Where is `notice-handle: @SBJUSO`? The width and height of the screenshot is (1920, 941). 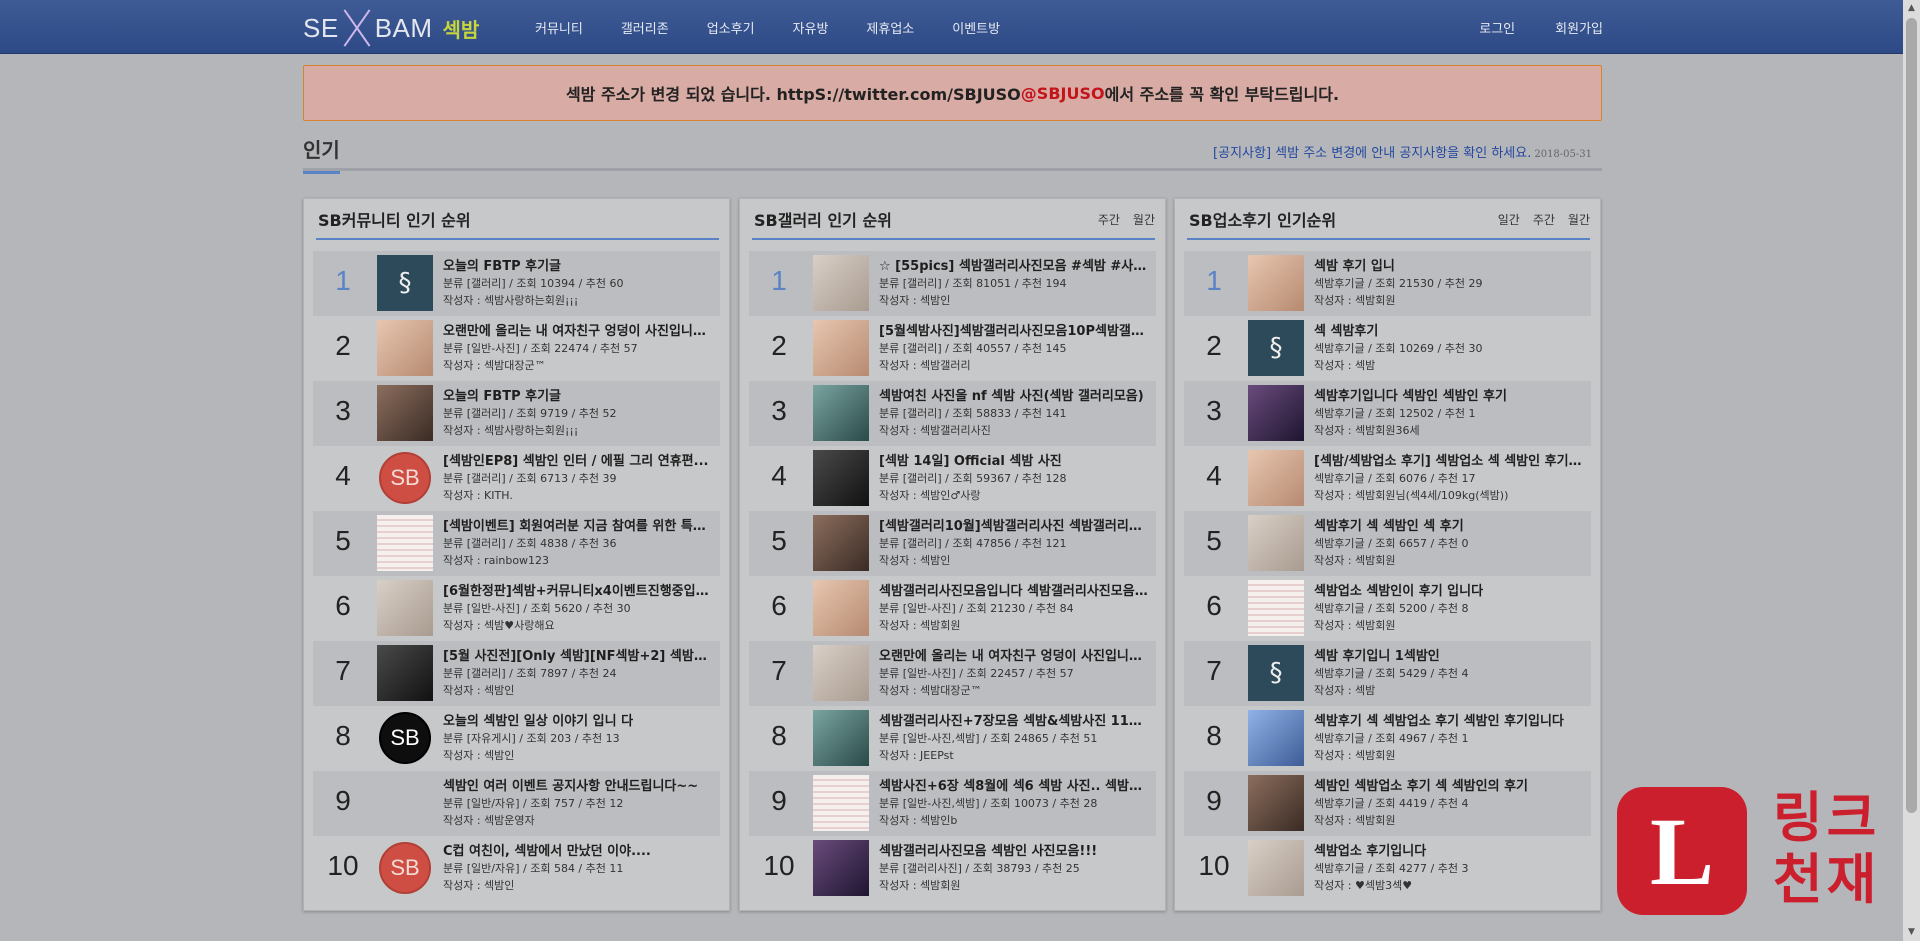 notice-handle: @SBJUSO is located at coordinates (1063, 93).